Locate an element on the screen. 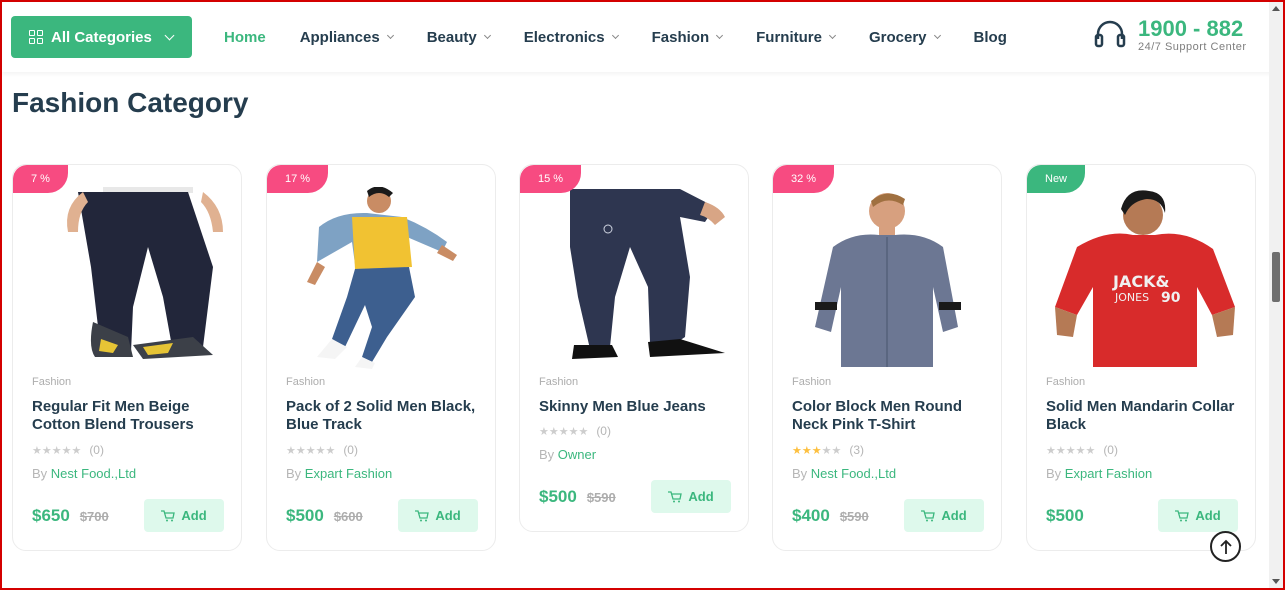  product-image-tshirt: JACK& JONES 90 is located at coordinates (1142, 280).